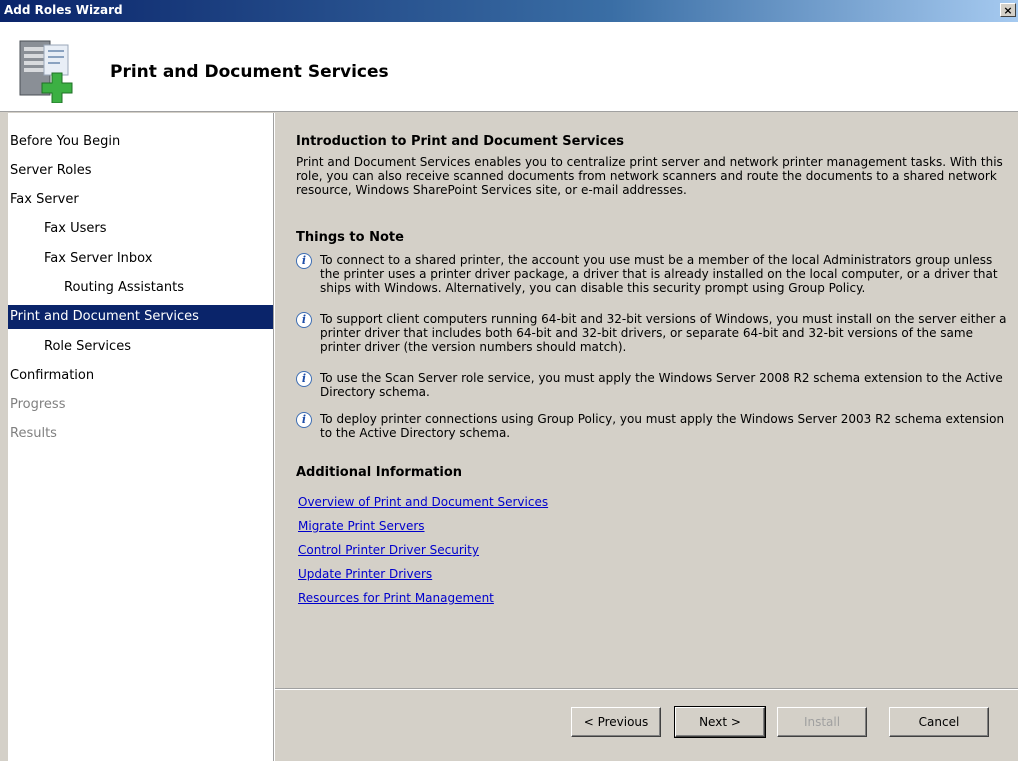  I want to click on nav-item-role-services: Role Services, so click(140, 347).